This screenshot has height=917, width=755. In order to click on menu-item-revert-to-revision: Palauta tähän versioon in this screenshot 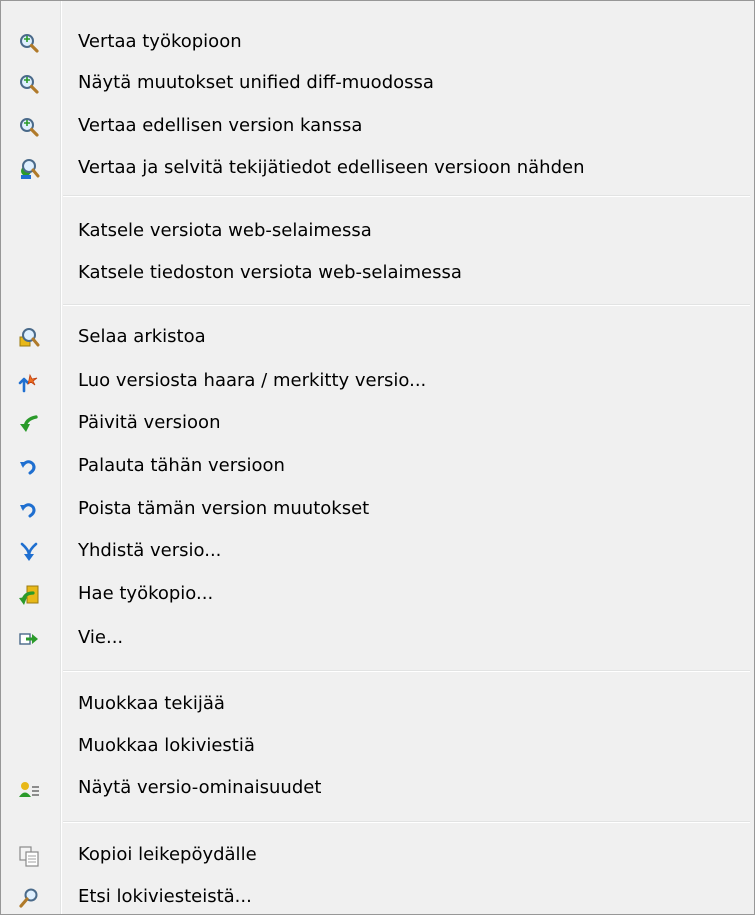, I will do `click(377, 466)`.